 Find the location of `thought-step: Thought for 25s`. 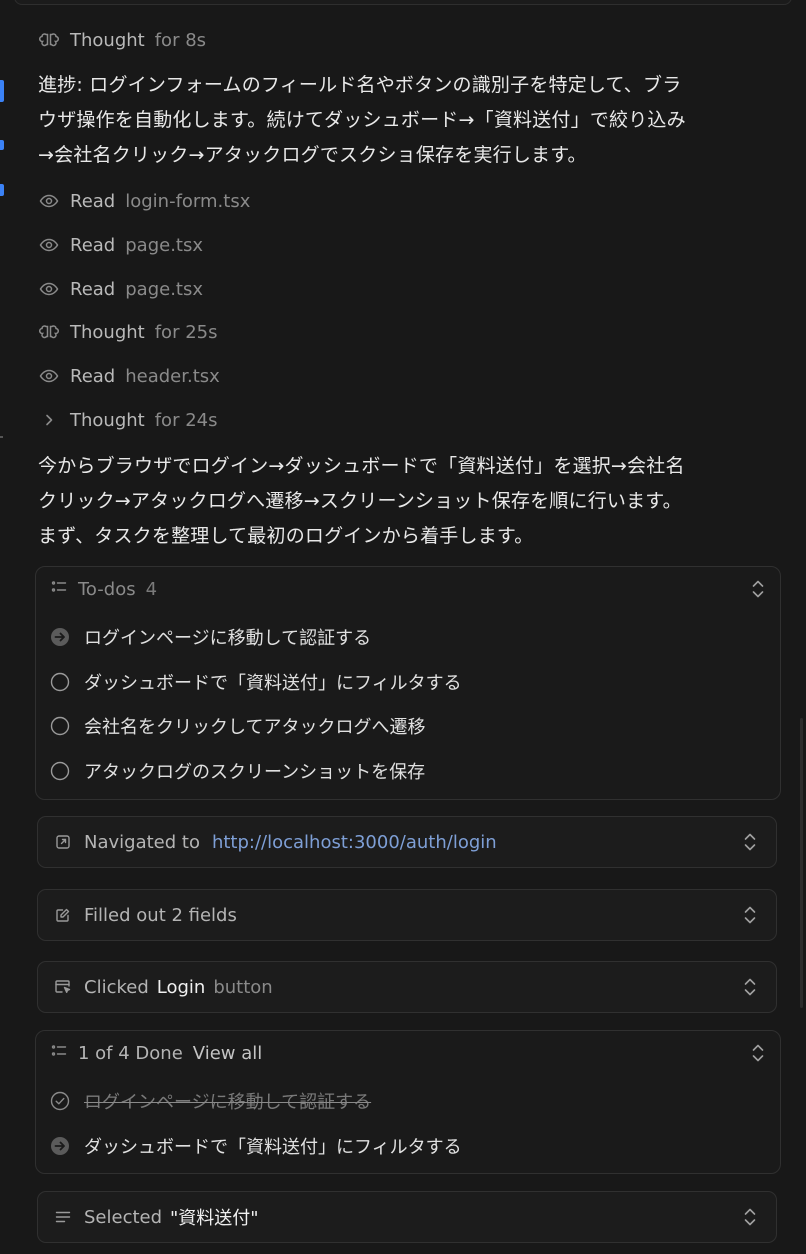

thought-step: Thought for 25s is located at coordinates (127, 332).